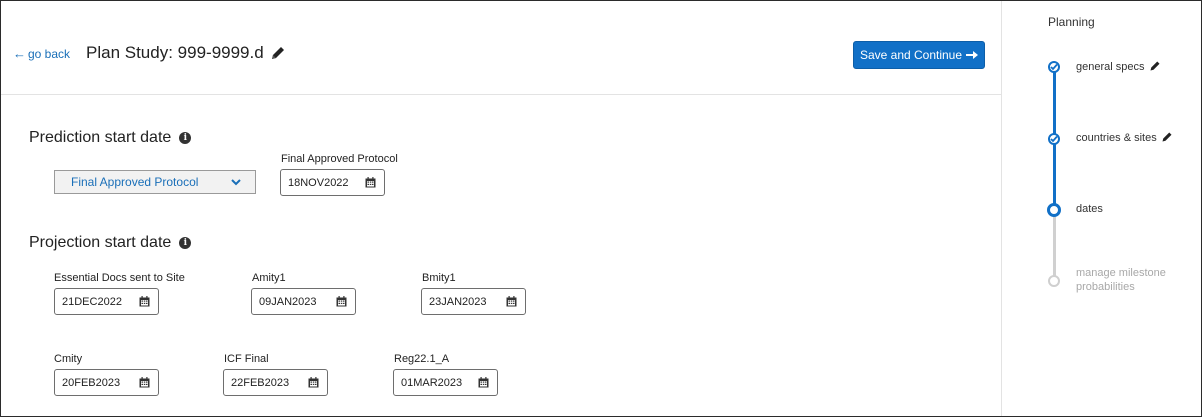 This screenshot has width=1202, height=417. I want to click on prediction-title-text: Prediction start date, so click(100, 137).